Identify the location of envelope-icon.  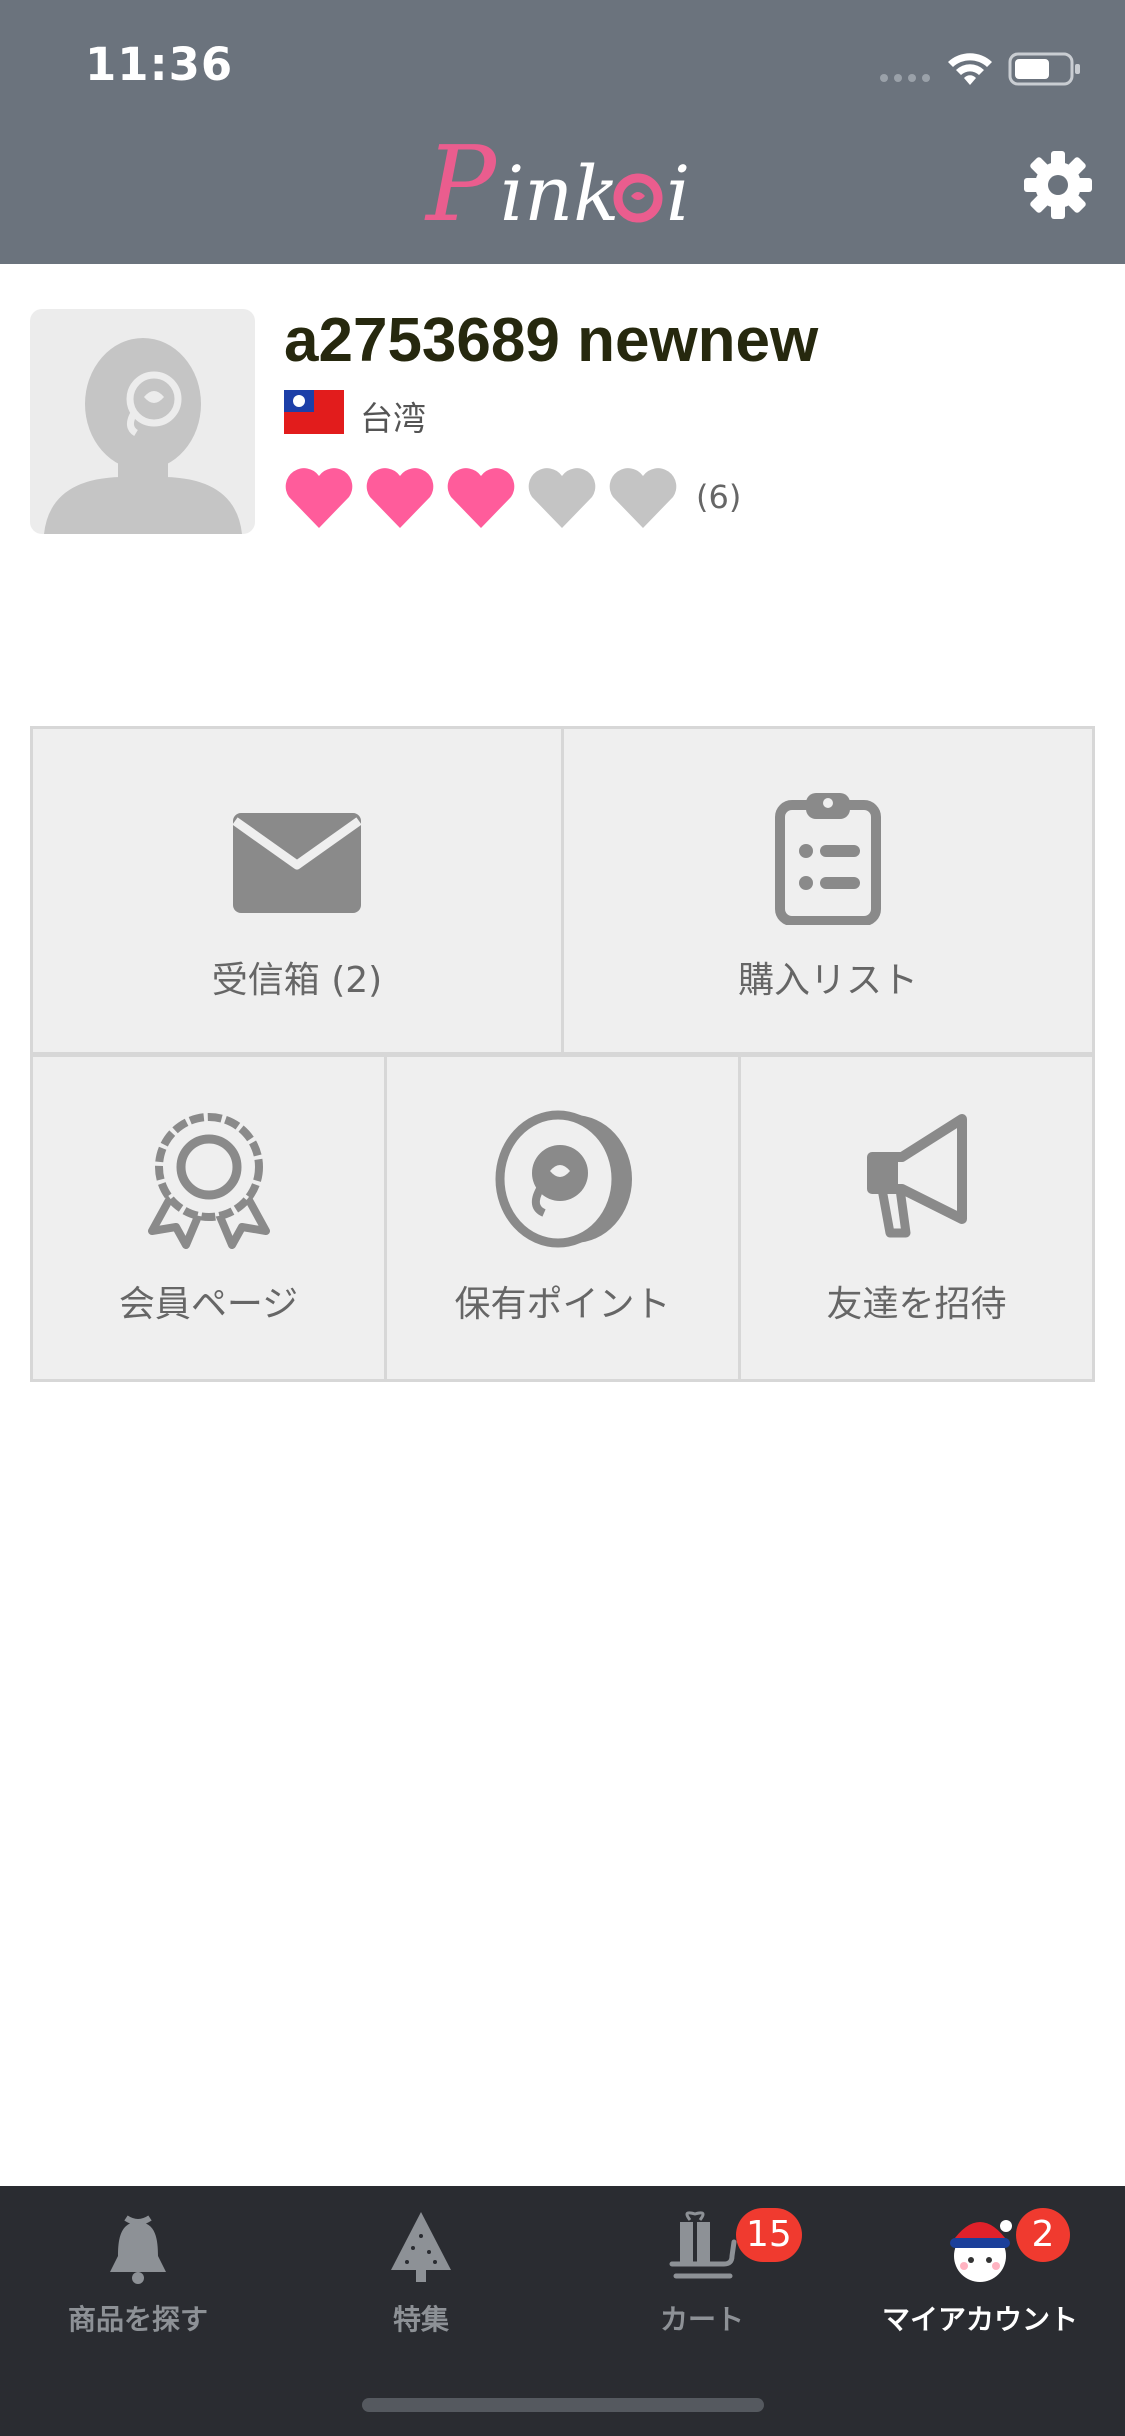
(297, 863).